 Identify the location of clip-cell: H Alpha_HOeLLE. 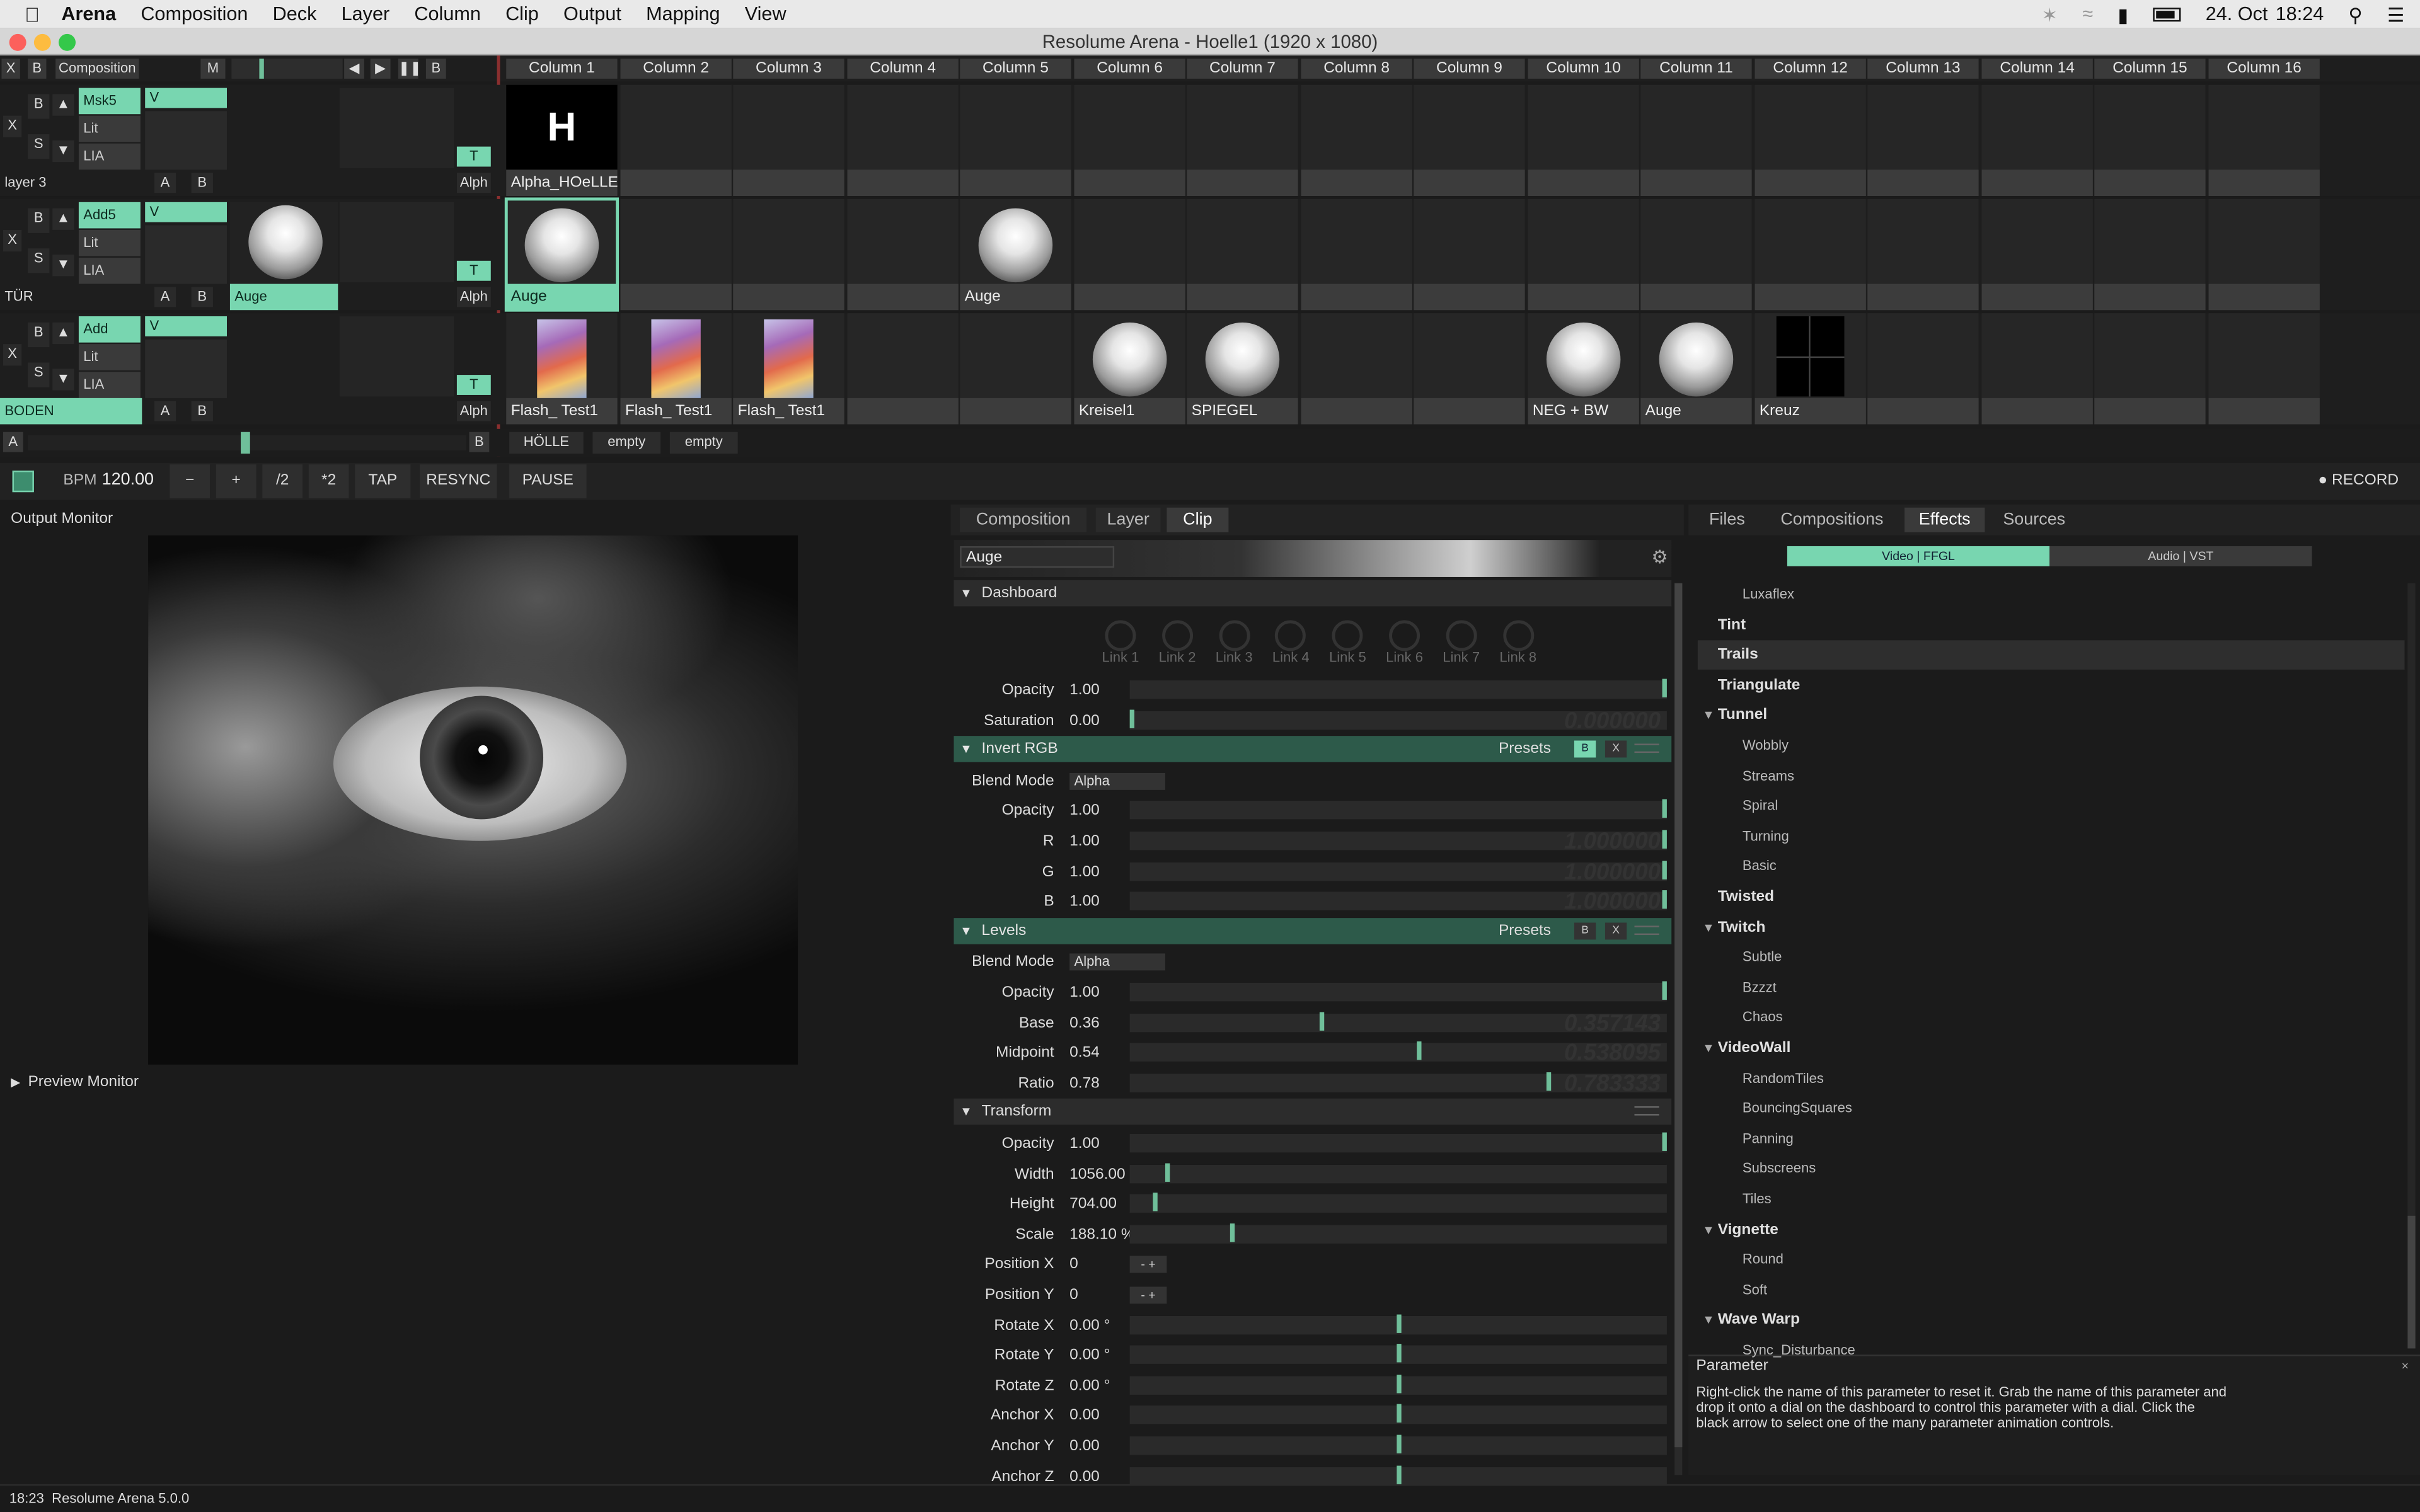
(562, 140).